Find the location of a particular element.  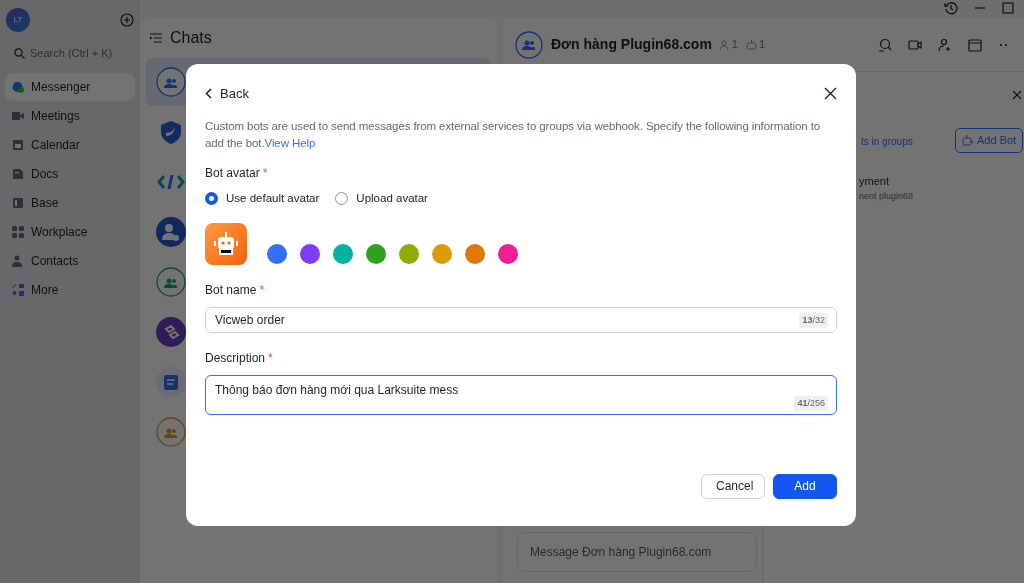

chat-title: Đơn hàng Plugin68.com is located at coordinates (631, 44).